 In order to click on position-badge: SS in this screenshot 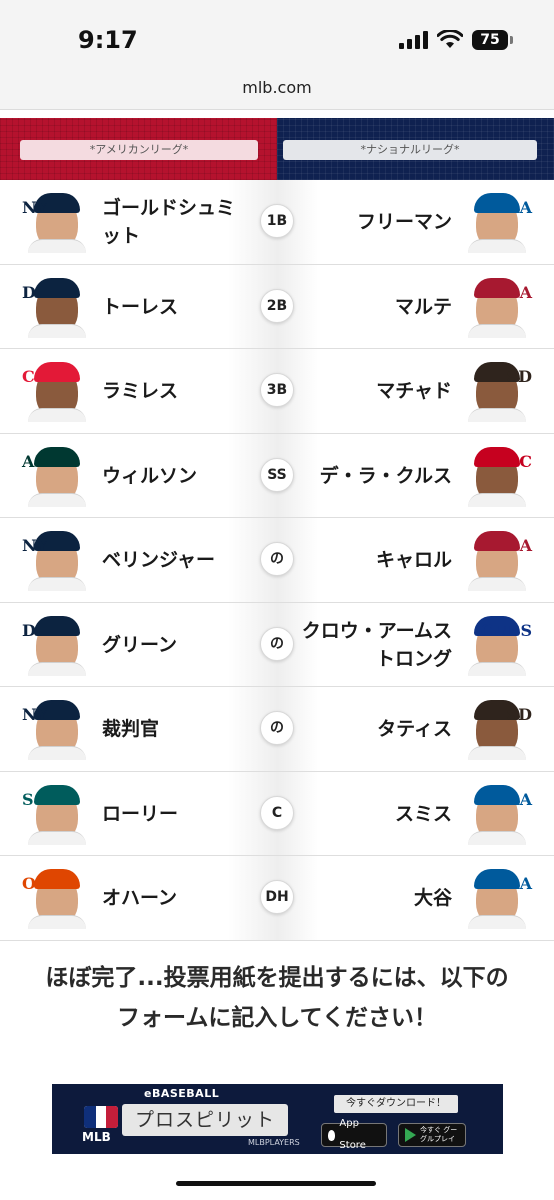, I will do `click(277, 474)`.